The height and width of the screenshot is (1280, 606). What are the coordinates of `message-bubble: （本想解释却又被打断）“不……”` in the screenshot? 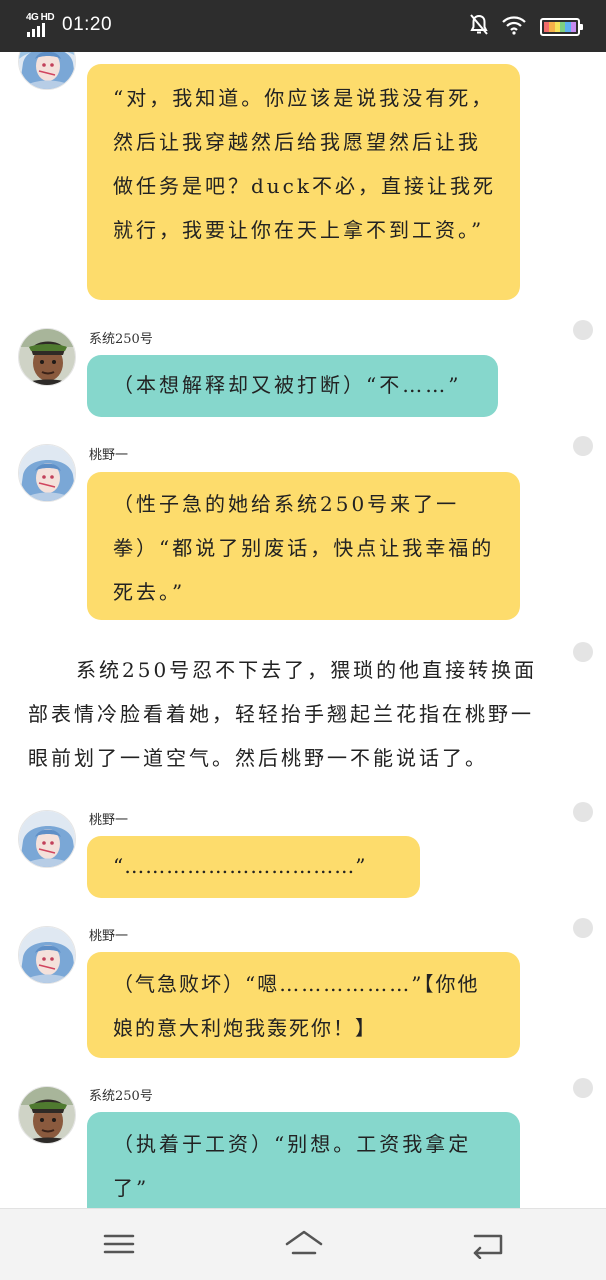 It's located at (292, 386).